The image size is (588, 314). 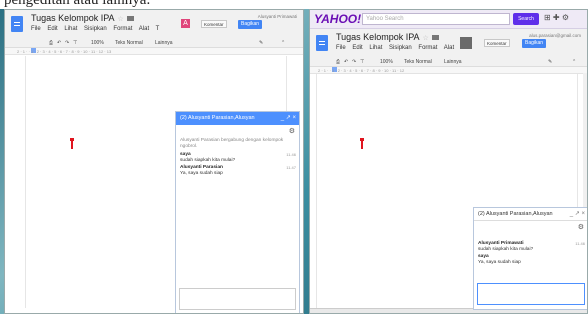 I want to click on yahoo-add-icon: ⊞ ✚ ⚙, so click(x=556, y=17).